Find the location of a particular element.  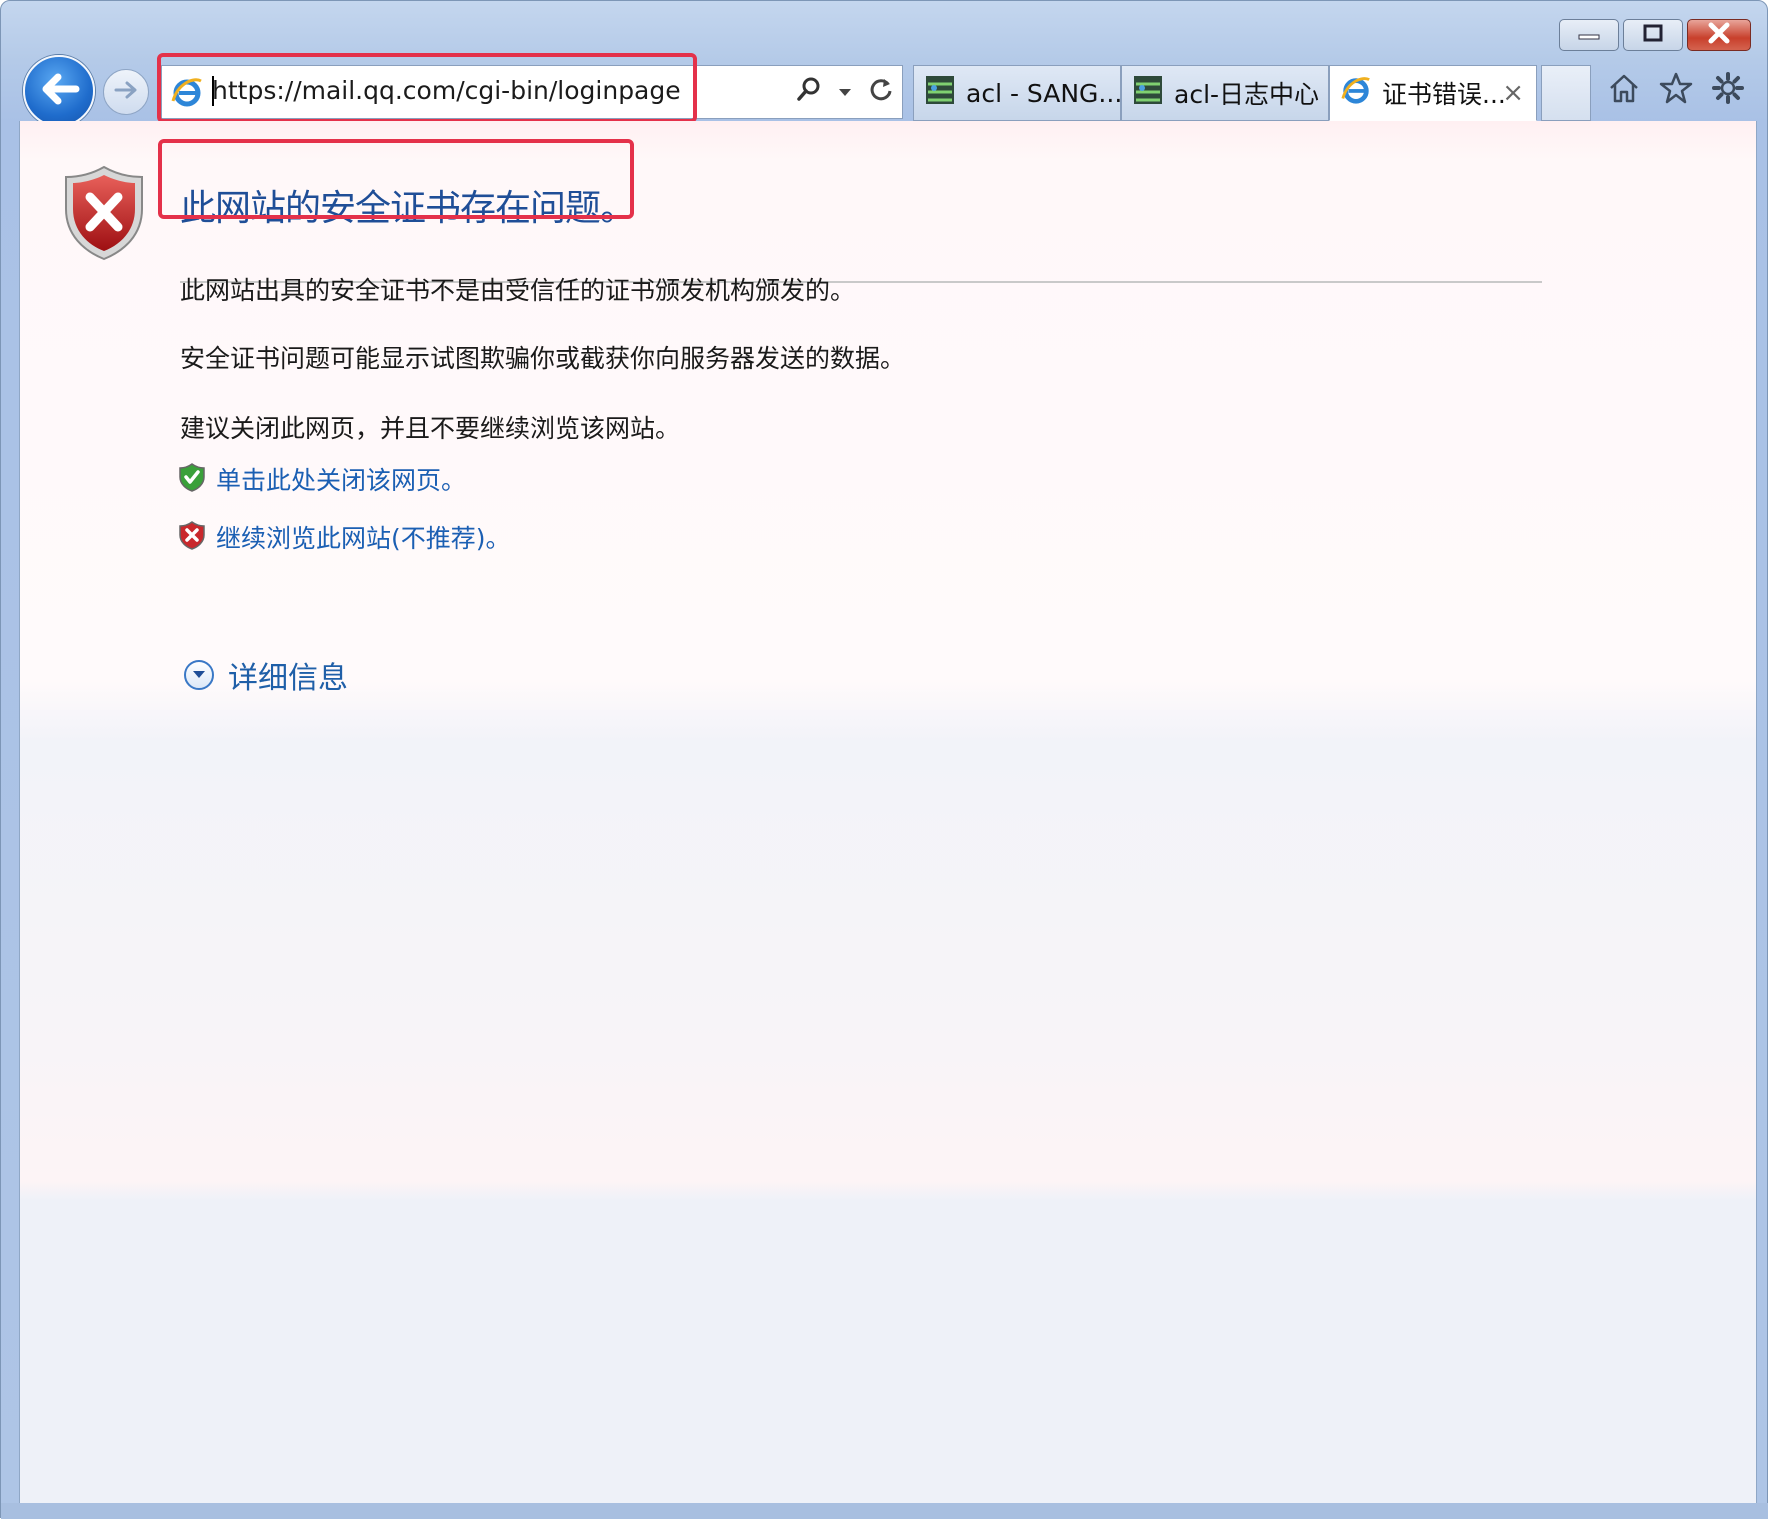

address-tools is located at coordinates (845, 91).